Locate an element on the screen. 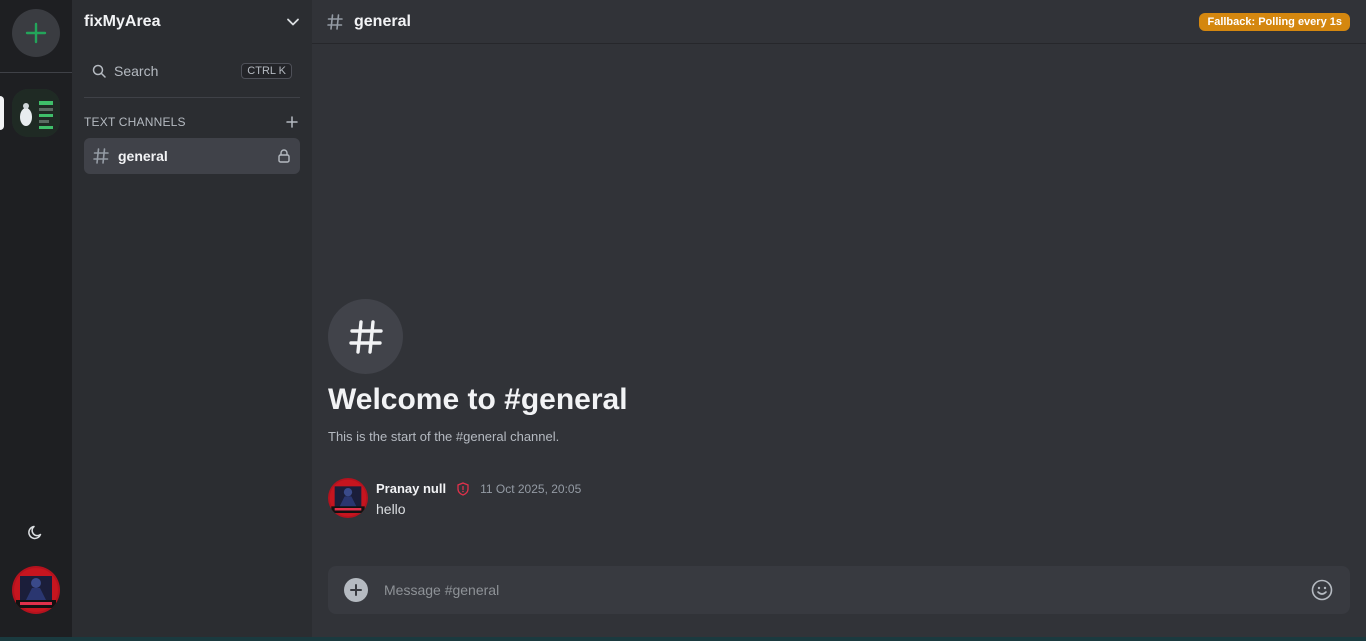 Image resolution: width=1366 pixels, height=641 pixels. attach-button is located at coordinates (356, 590).